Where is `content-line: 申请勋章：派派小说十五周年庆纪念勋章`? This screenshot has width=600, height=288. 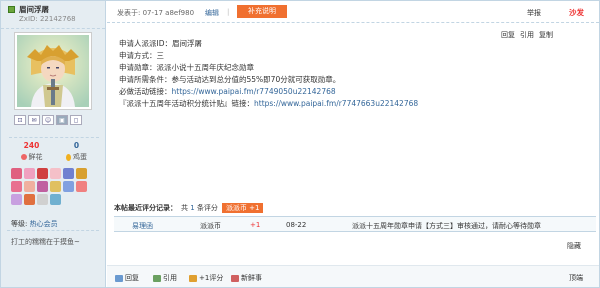
content-line: 申请勋章：派派小说十五周年庆纪念勋章 is located at coordinates (186, 67).